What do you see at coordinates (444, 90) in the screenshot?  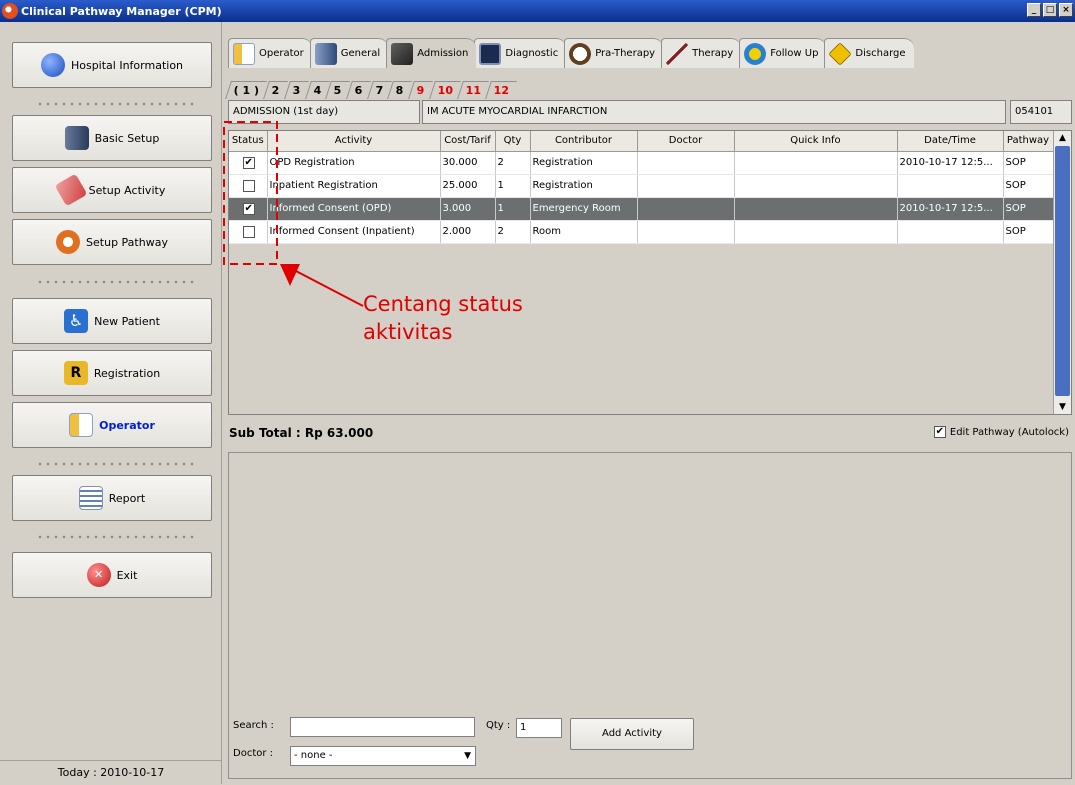 I see `day-tab-10: 10` at bounding box center [444, 90].